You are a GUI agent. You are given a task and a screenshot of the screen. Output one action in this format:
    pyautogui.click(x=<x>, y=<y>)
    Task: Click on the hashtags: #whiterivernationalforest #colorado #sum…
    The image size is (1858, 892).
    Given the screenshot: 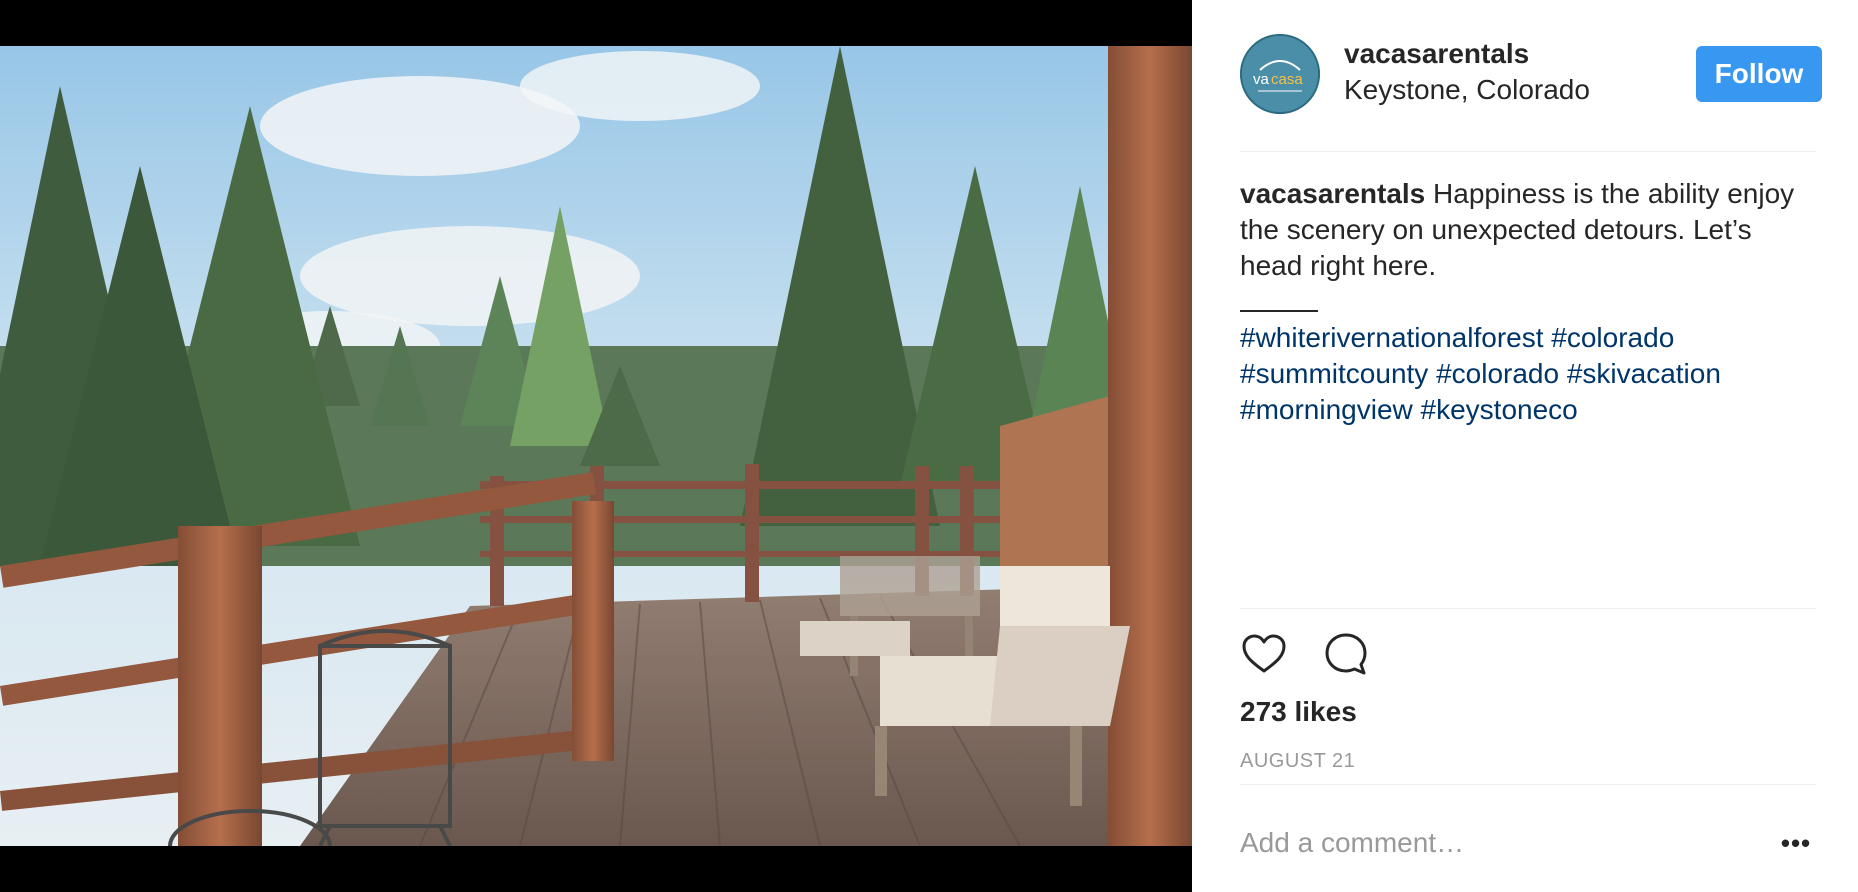 What is the action you would take?
    pyautogui.click(x=1525, y=374)
    